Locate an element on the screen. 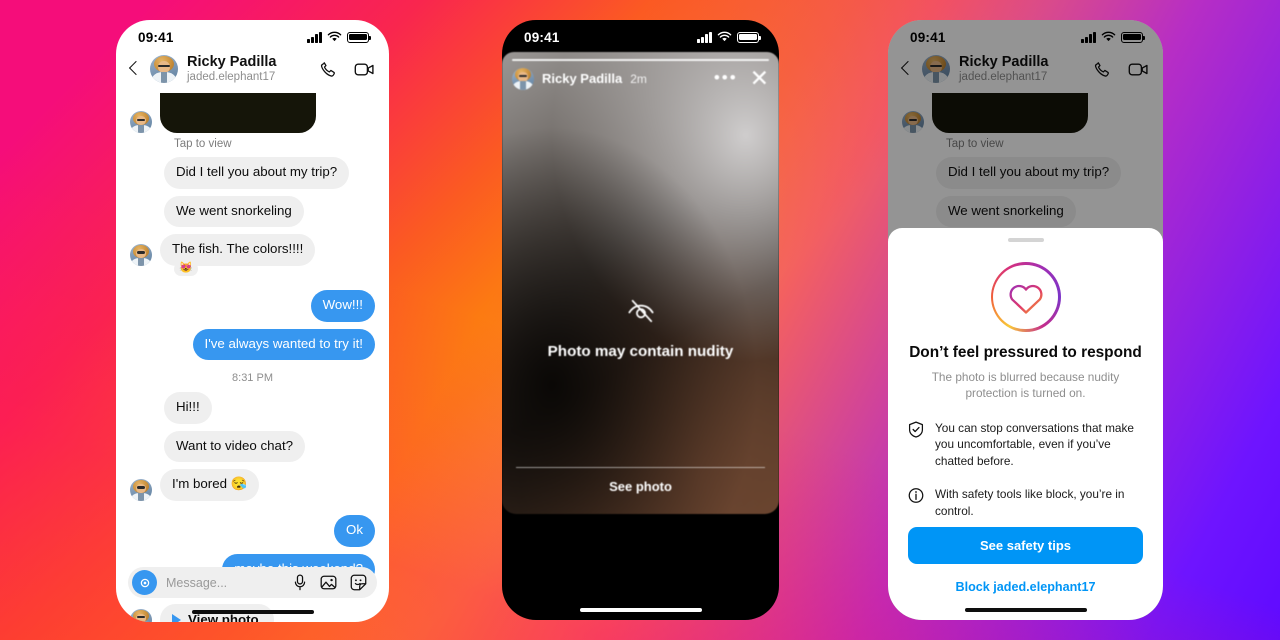 The width and height of the screenshot is (1280, 640). sticker-smiley-icon is located at coordinates (358, 582).